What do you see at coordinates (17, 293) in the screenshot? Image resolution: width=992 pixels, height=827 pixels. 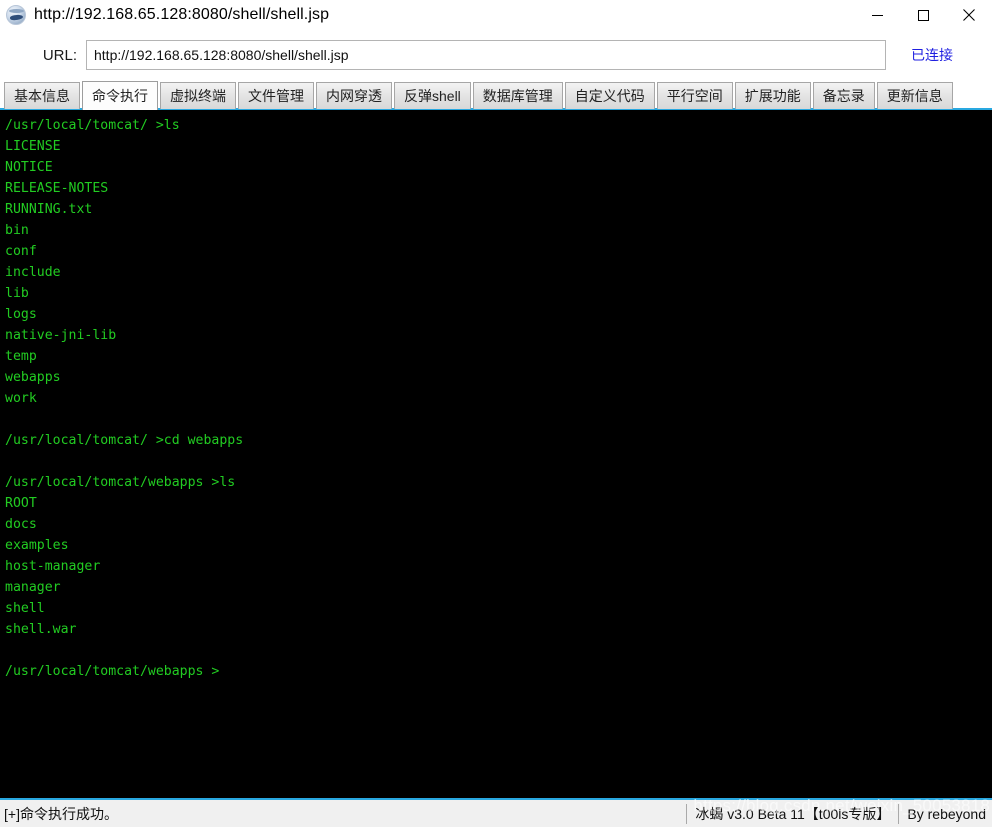 I see `terminal-line: lib` at bounding box center [17, 293].